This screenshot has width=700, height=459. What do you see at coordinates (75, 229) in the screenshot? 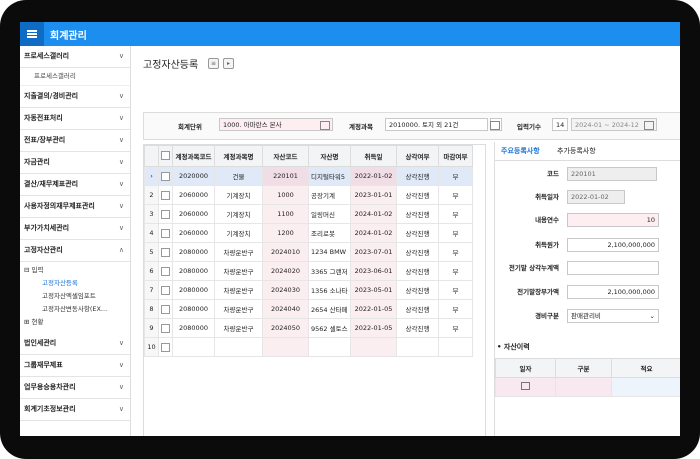
I see `sidebar-item-vat: 부가가치세관리 ∨` at bounding box center [75, 229].